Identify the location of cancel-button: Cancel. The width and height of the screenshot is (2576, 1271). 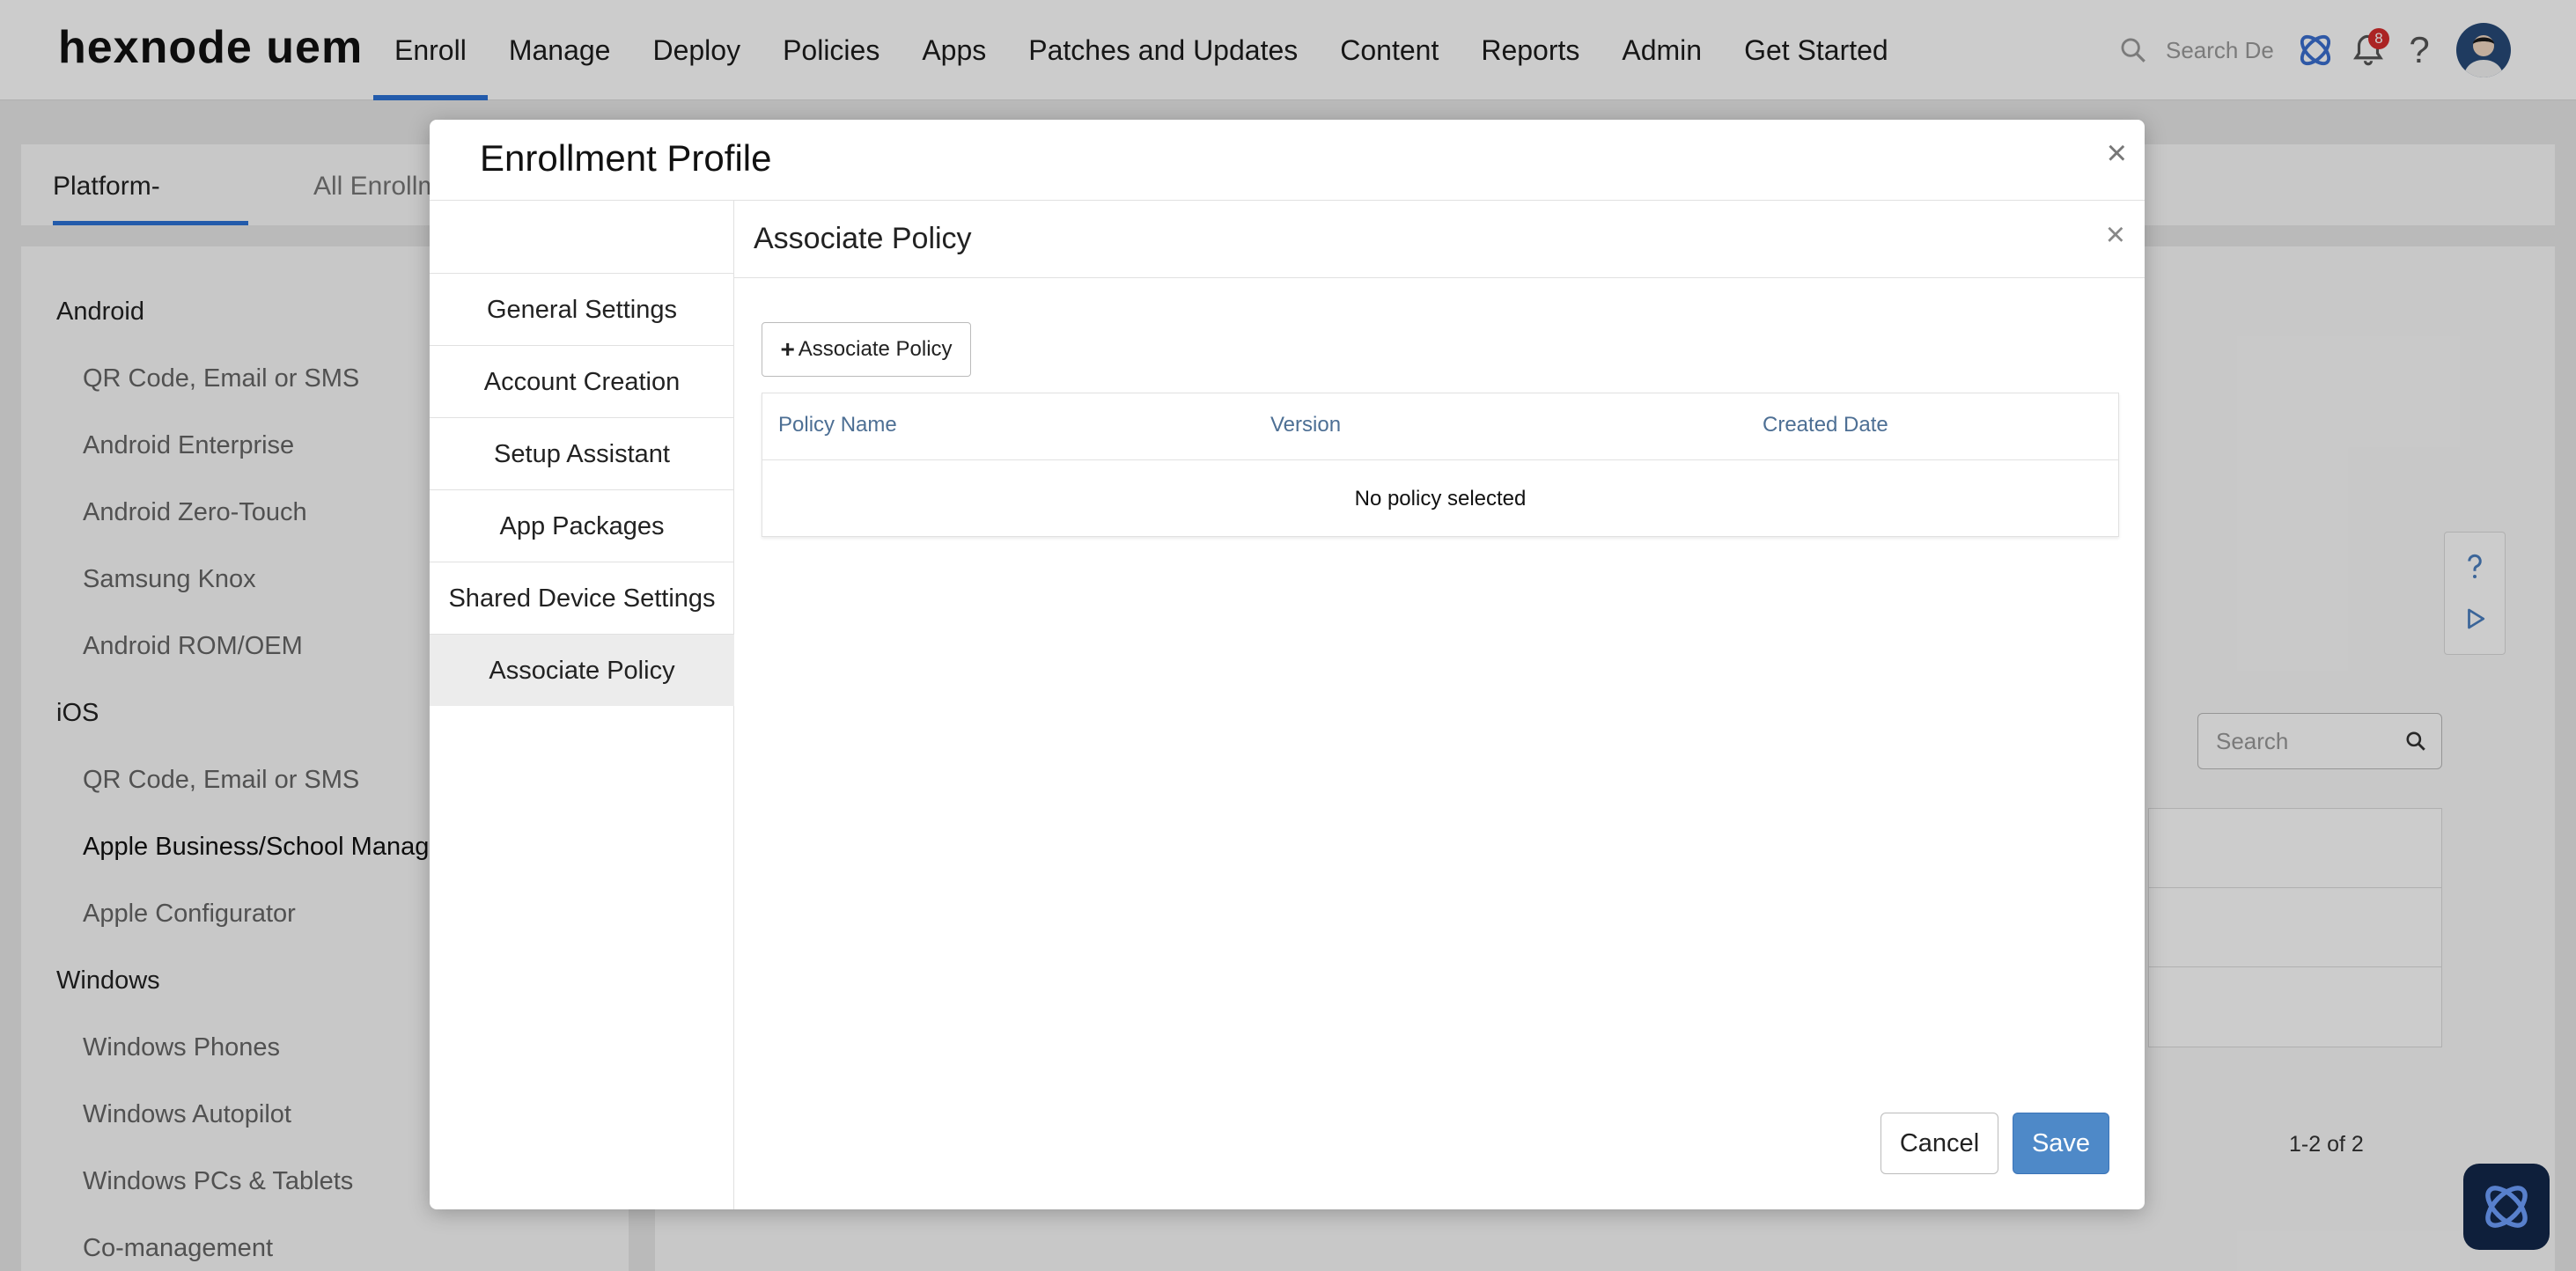
(1939, 1143).